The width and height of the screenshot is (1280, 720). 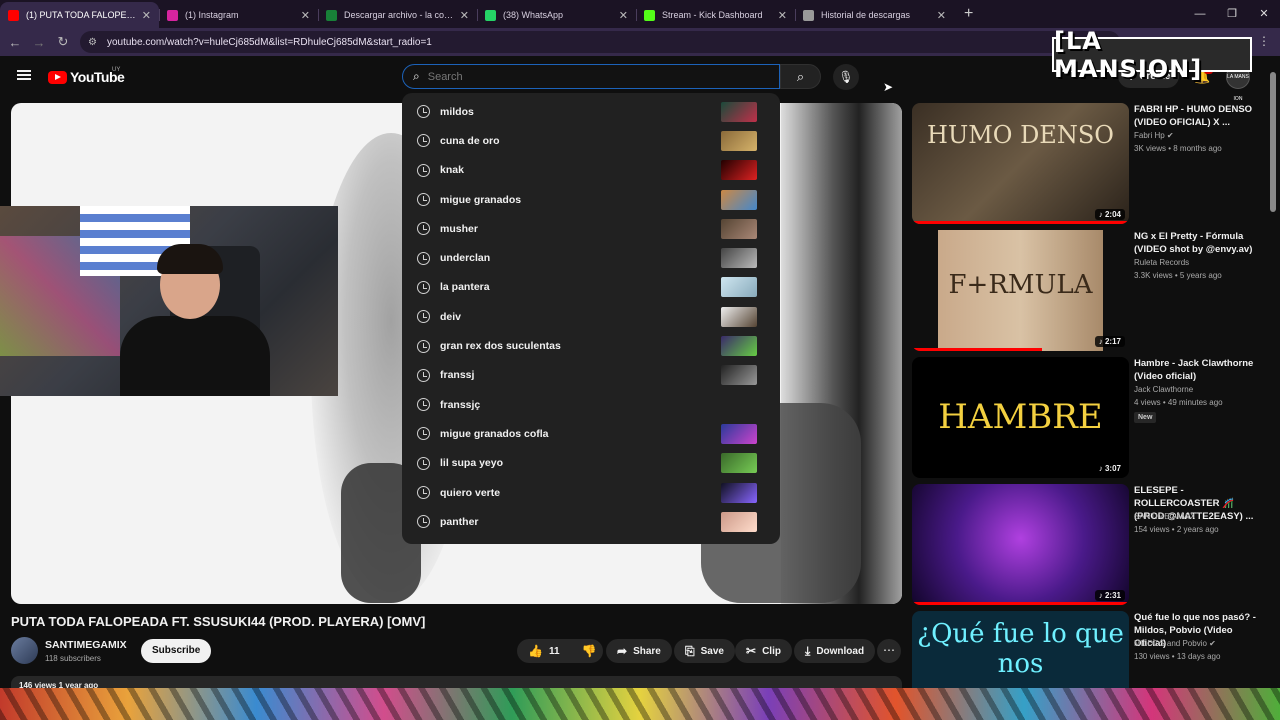 What do you see at coordinates (494, 433) in the screenshot?
I see `suggestion-text: migue granados cofla` at bounding box center [494, 433].